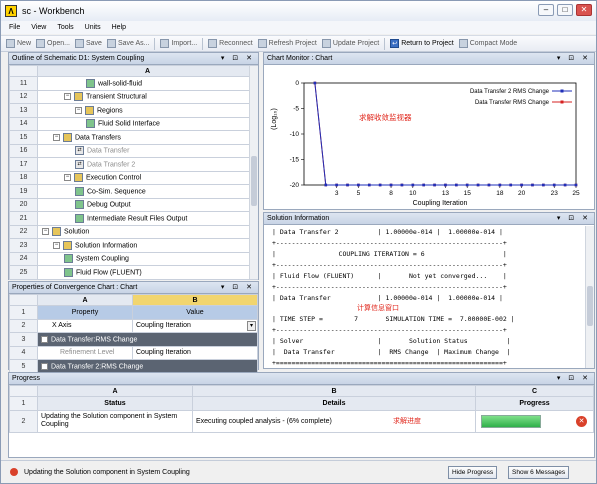 This screenshot has width=597, height=484. I want to click on outline-row: 14 Fluid Solid Interface, so click(133, 123).